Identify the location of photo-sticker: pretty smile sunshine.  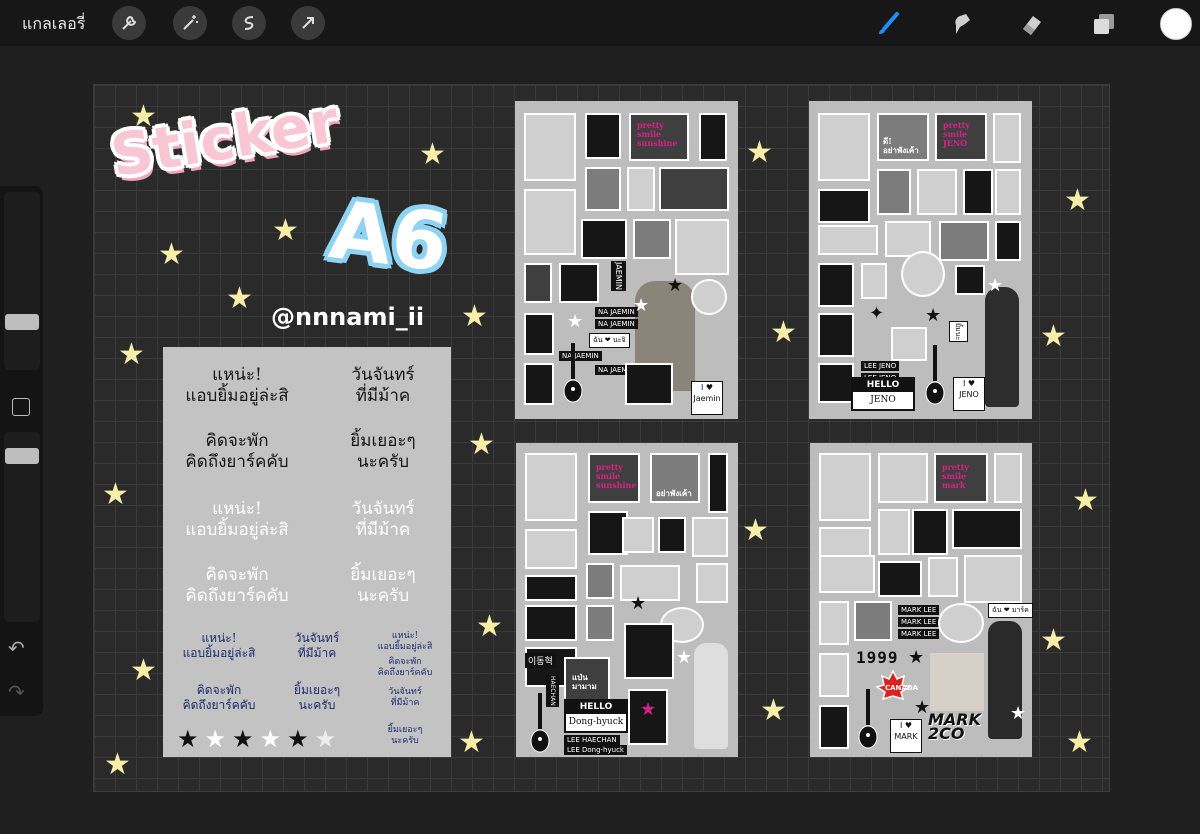
(614, 478).